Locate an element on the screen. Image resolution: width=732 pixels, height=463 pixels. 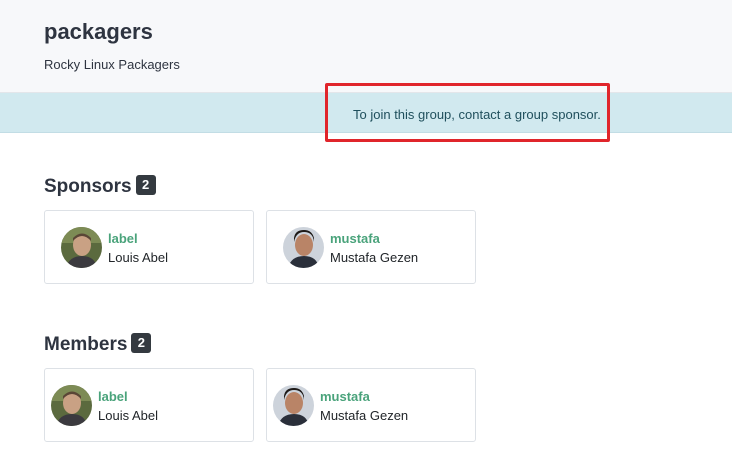
member-full-name: Mustafa Gezen is located at coordinates (364, 415).